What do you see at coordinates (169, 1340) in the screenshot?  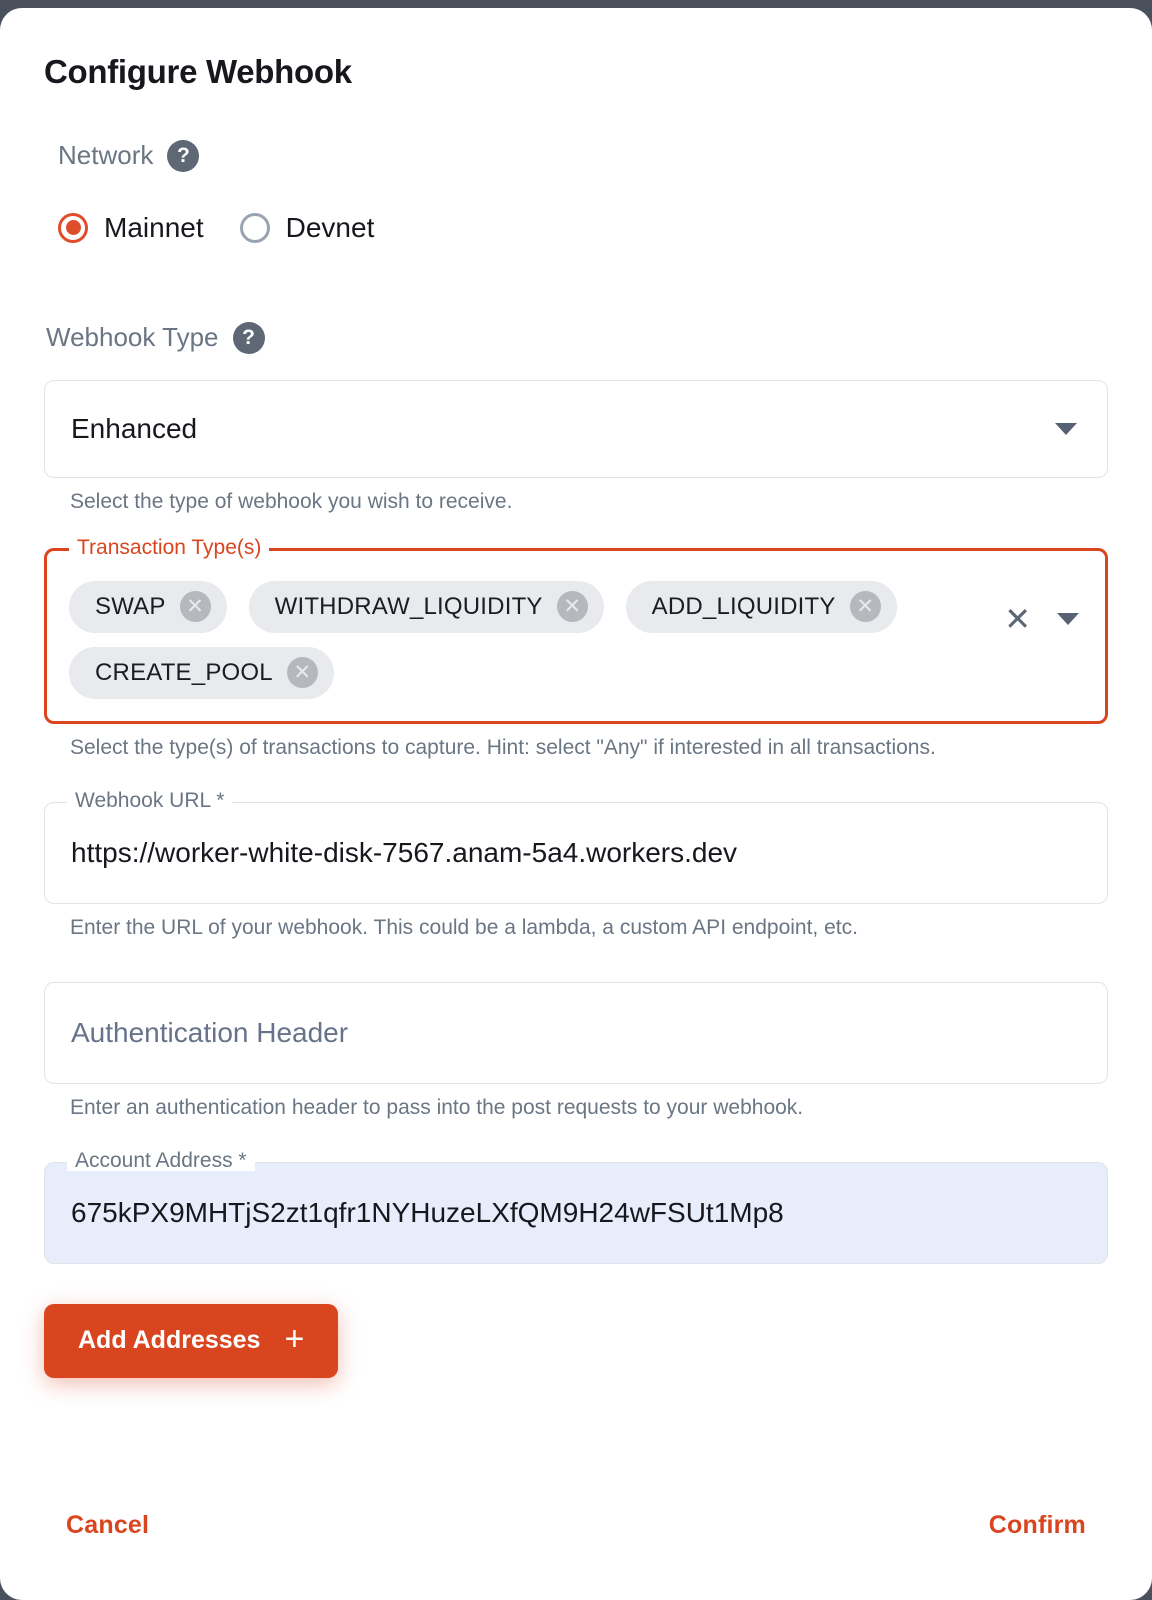 I see `add-addresses-label: Add Addresses` at bounding box center [169, 1340].